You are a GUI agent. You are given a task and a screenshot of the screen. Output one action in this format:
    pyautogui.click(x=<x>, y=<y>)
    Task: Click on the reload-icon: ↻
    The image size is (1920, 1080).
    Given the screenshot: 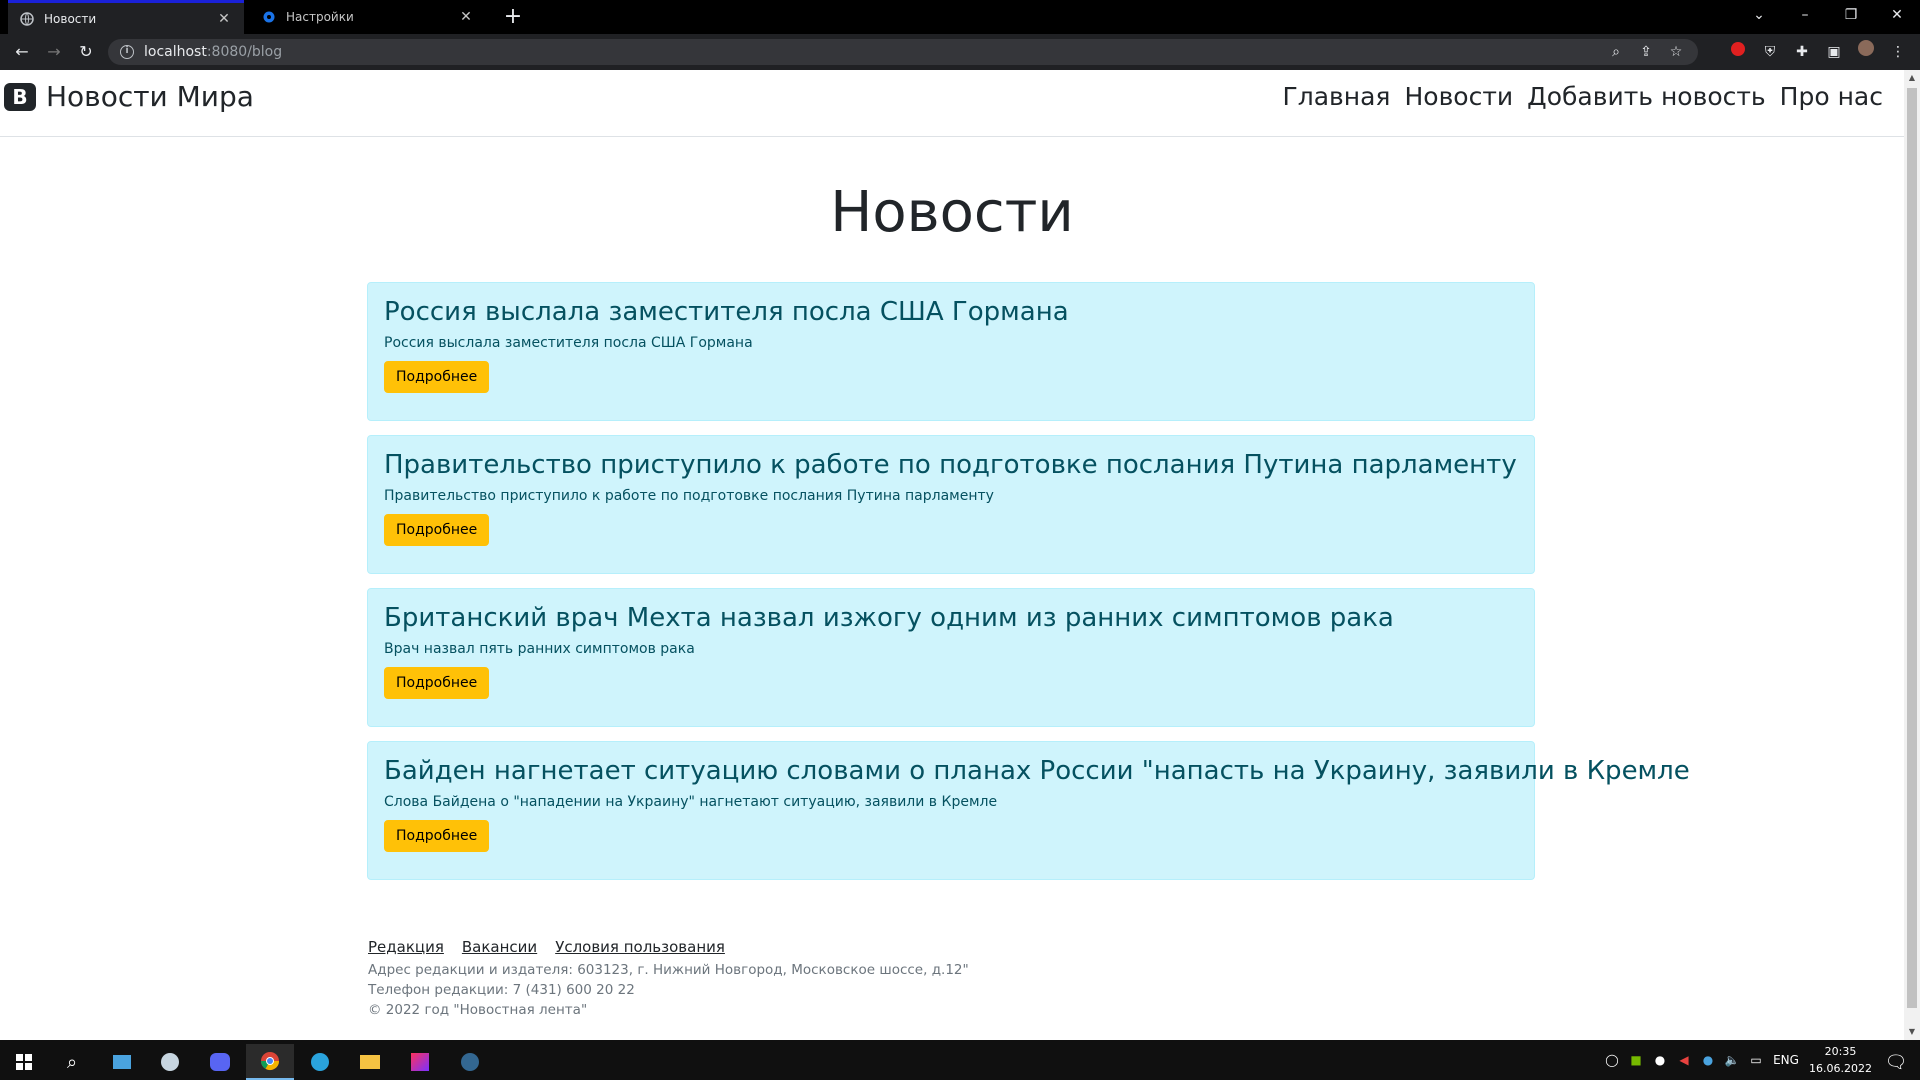 What is the action you would take?
    pyautogui.click(x=86, y=52)
    